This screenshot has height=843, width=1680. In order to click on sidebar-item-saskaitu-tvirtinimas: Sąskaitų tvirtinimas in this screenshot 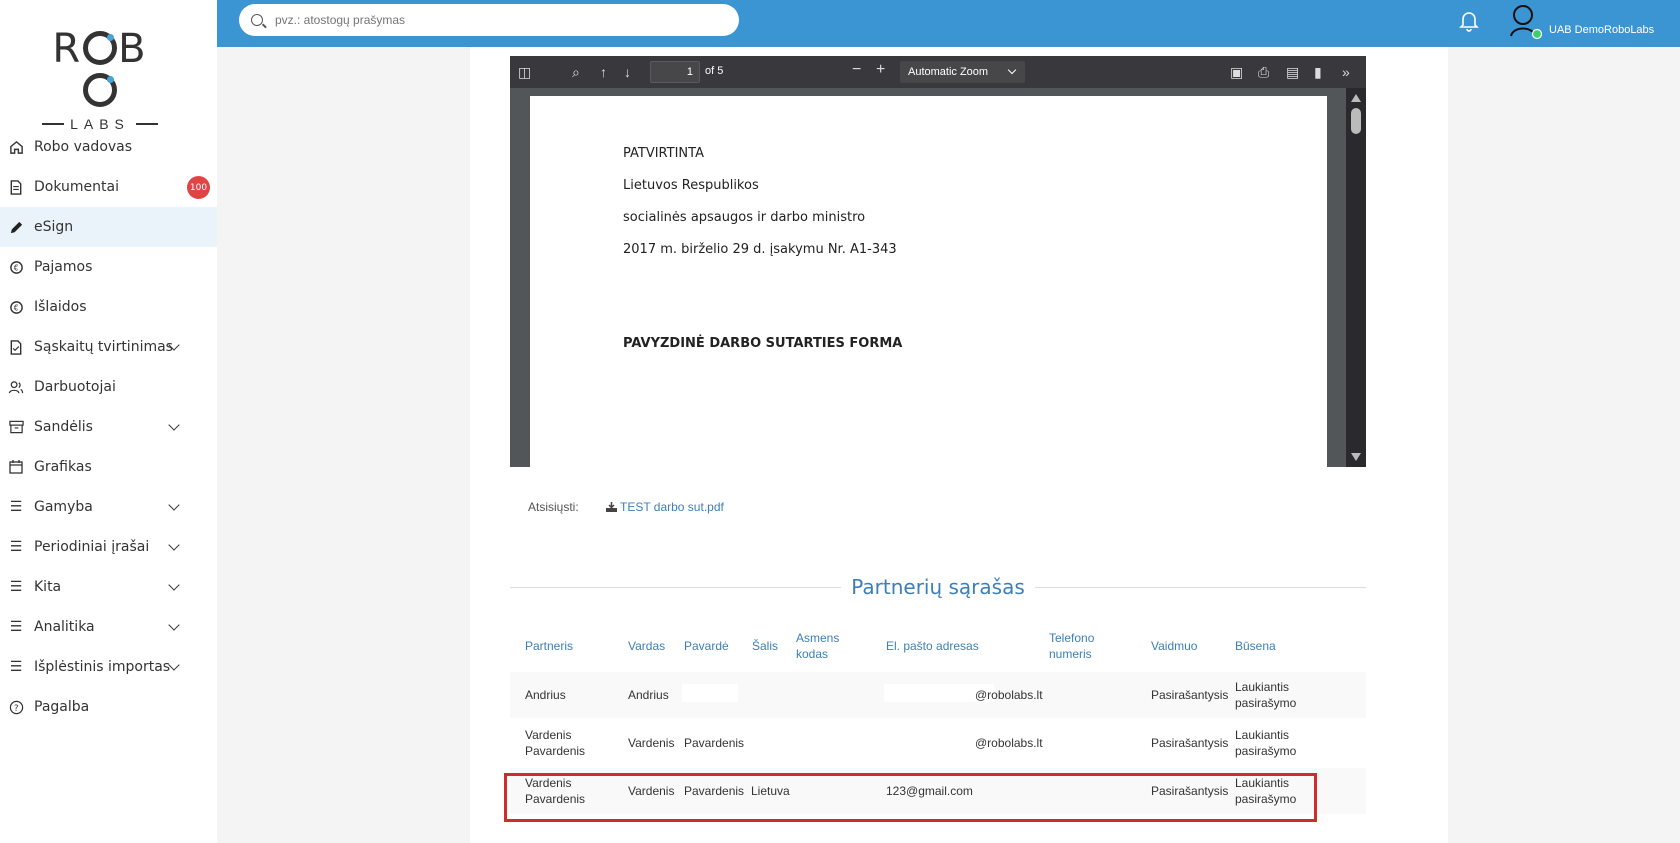, I will do `click(108, 347)`.